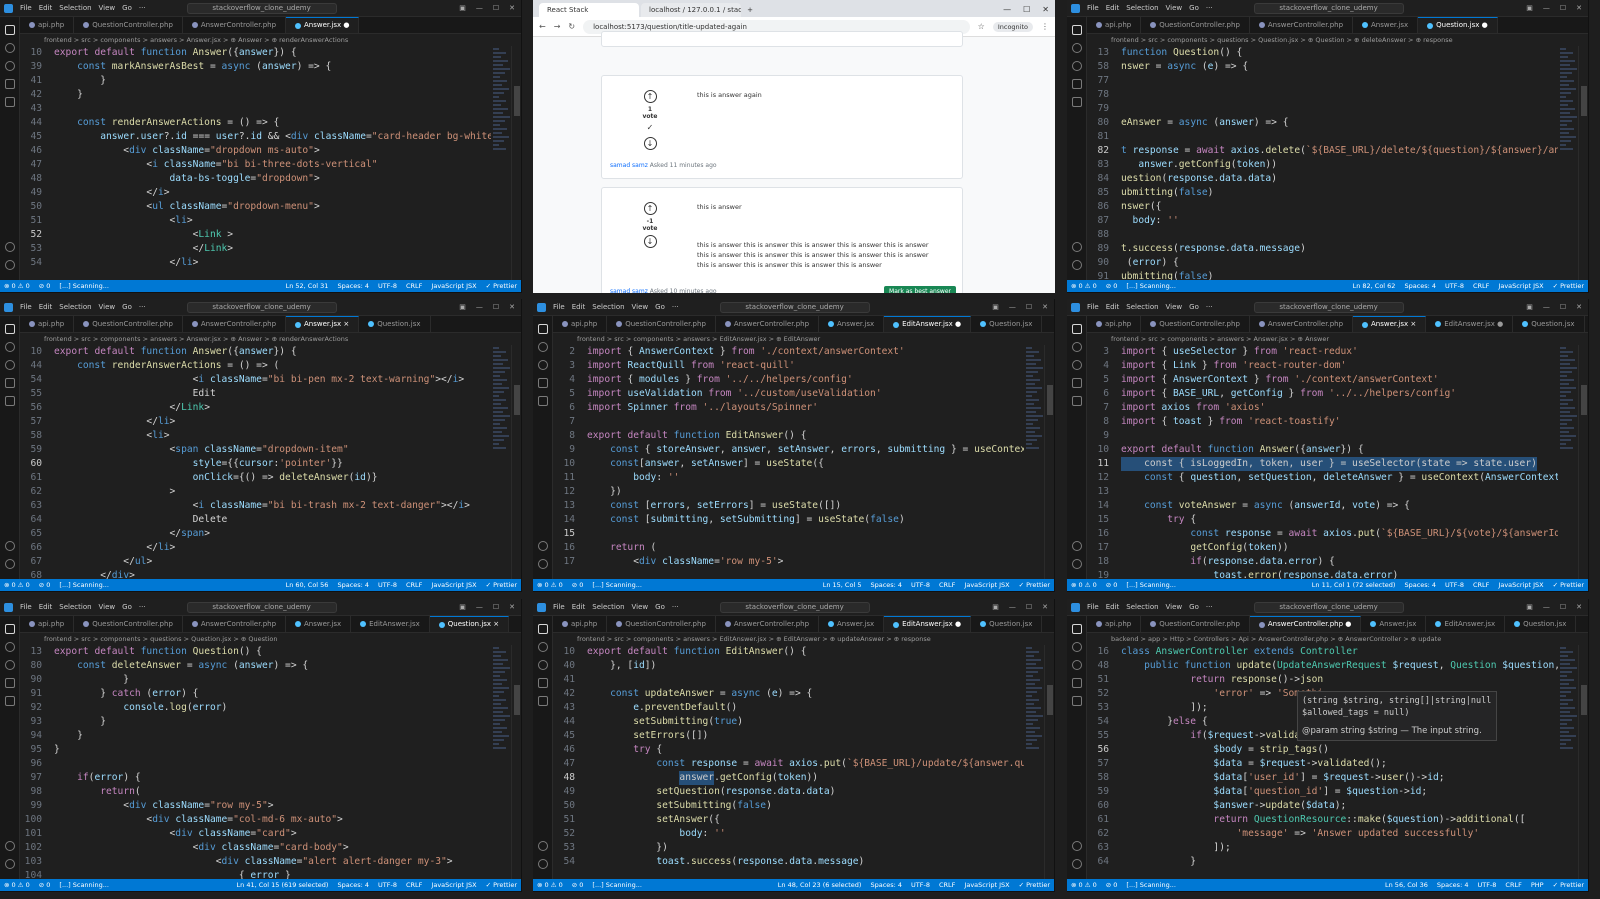 The height and width of the screenshot is (899, 1600). What do you see at coordinates (1406, 885) in the screenshot?
I see `cursor-position: Ln 56, Col 36` at bounding box center [1406, 885].